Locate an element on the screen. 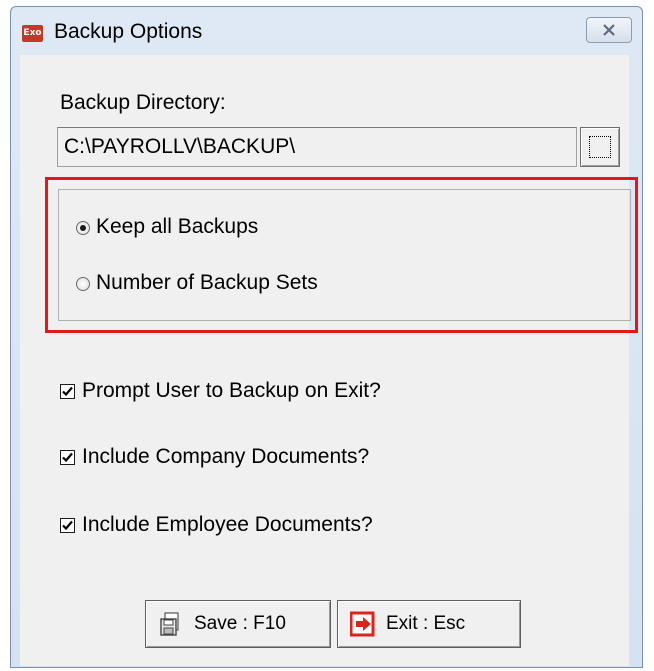  backup-directory-label: Backup Directory: is located at coordinates (143, 102).